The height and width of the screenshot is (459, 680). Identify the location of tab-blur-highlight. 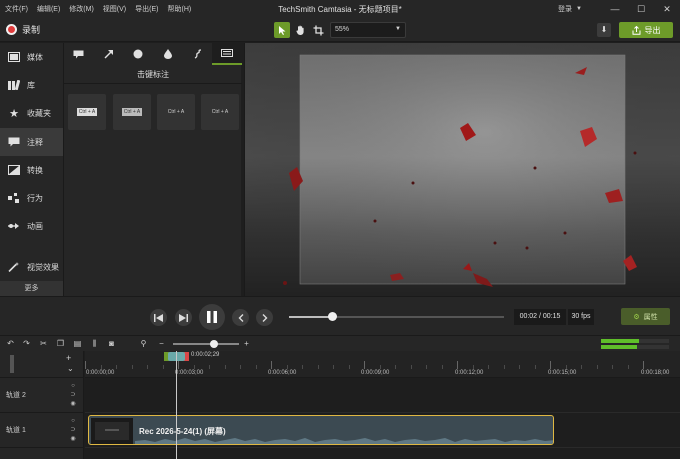
(168, 54).